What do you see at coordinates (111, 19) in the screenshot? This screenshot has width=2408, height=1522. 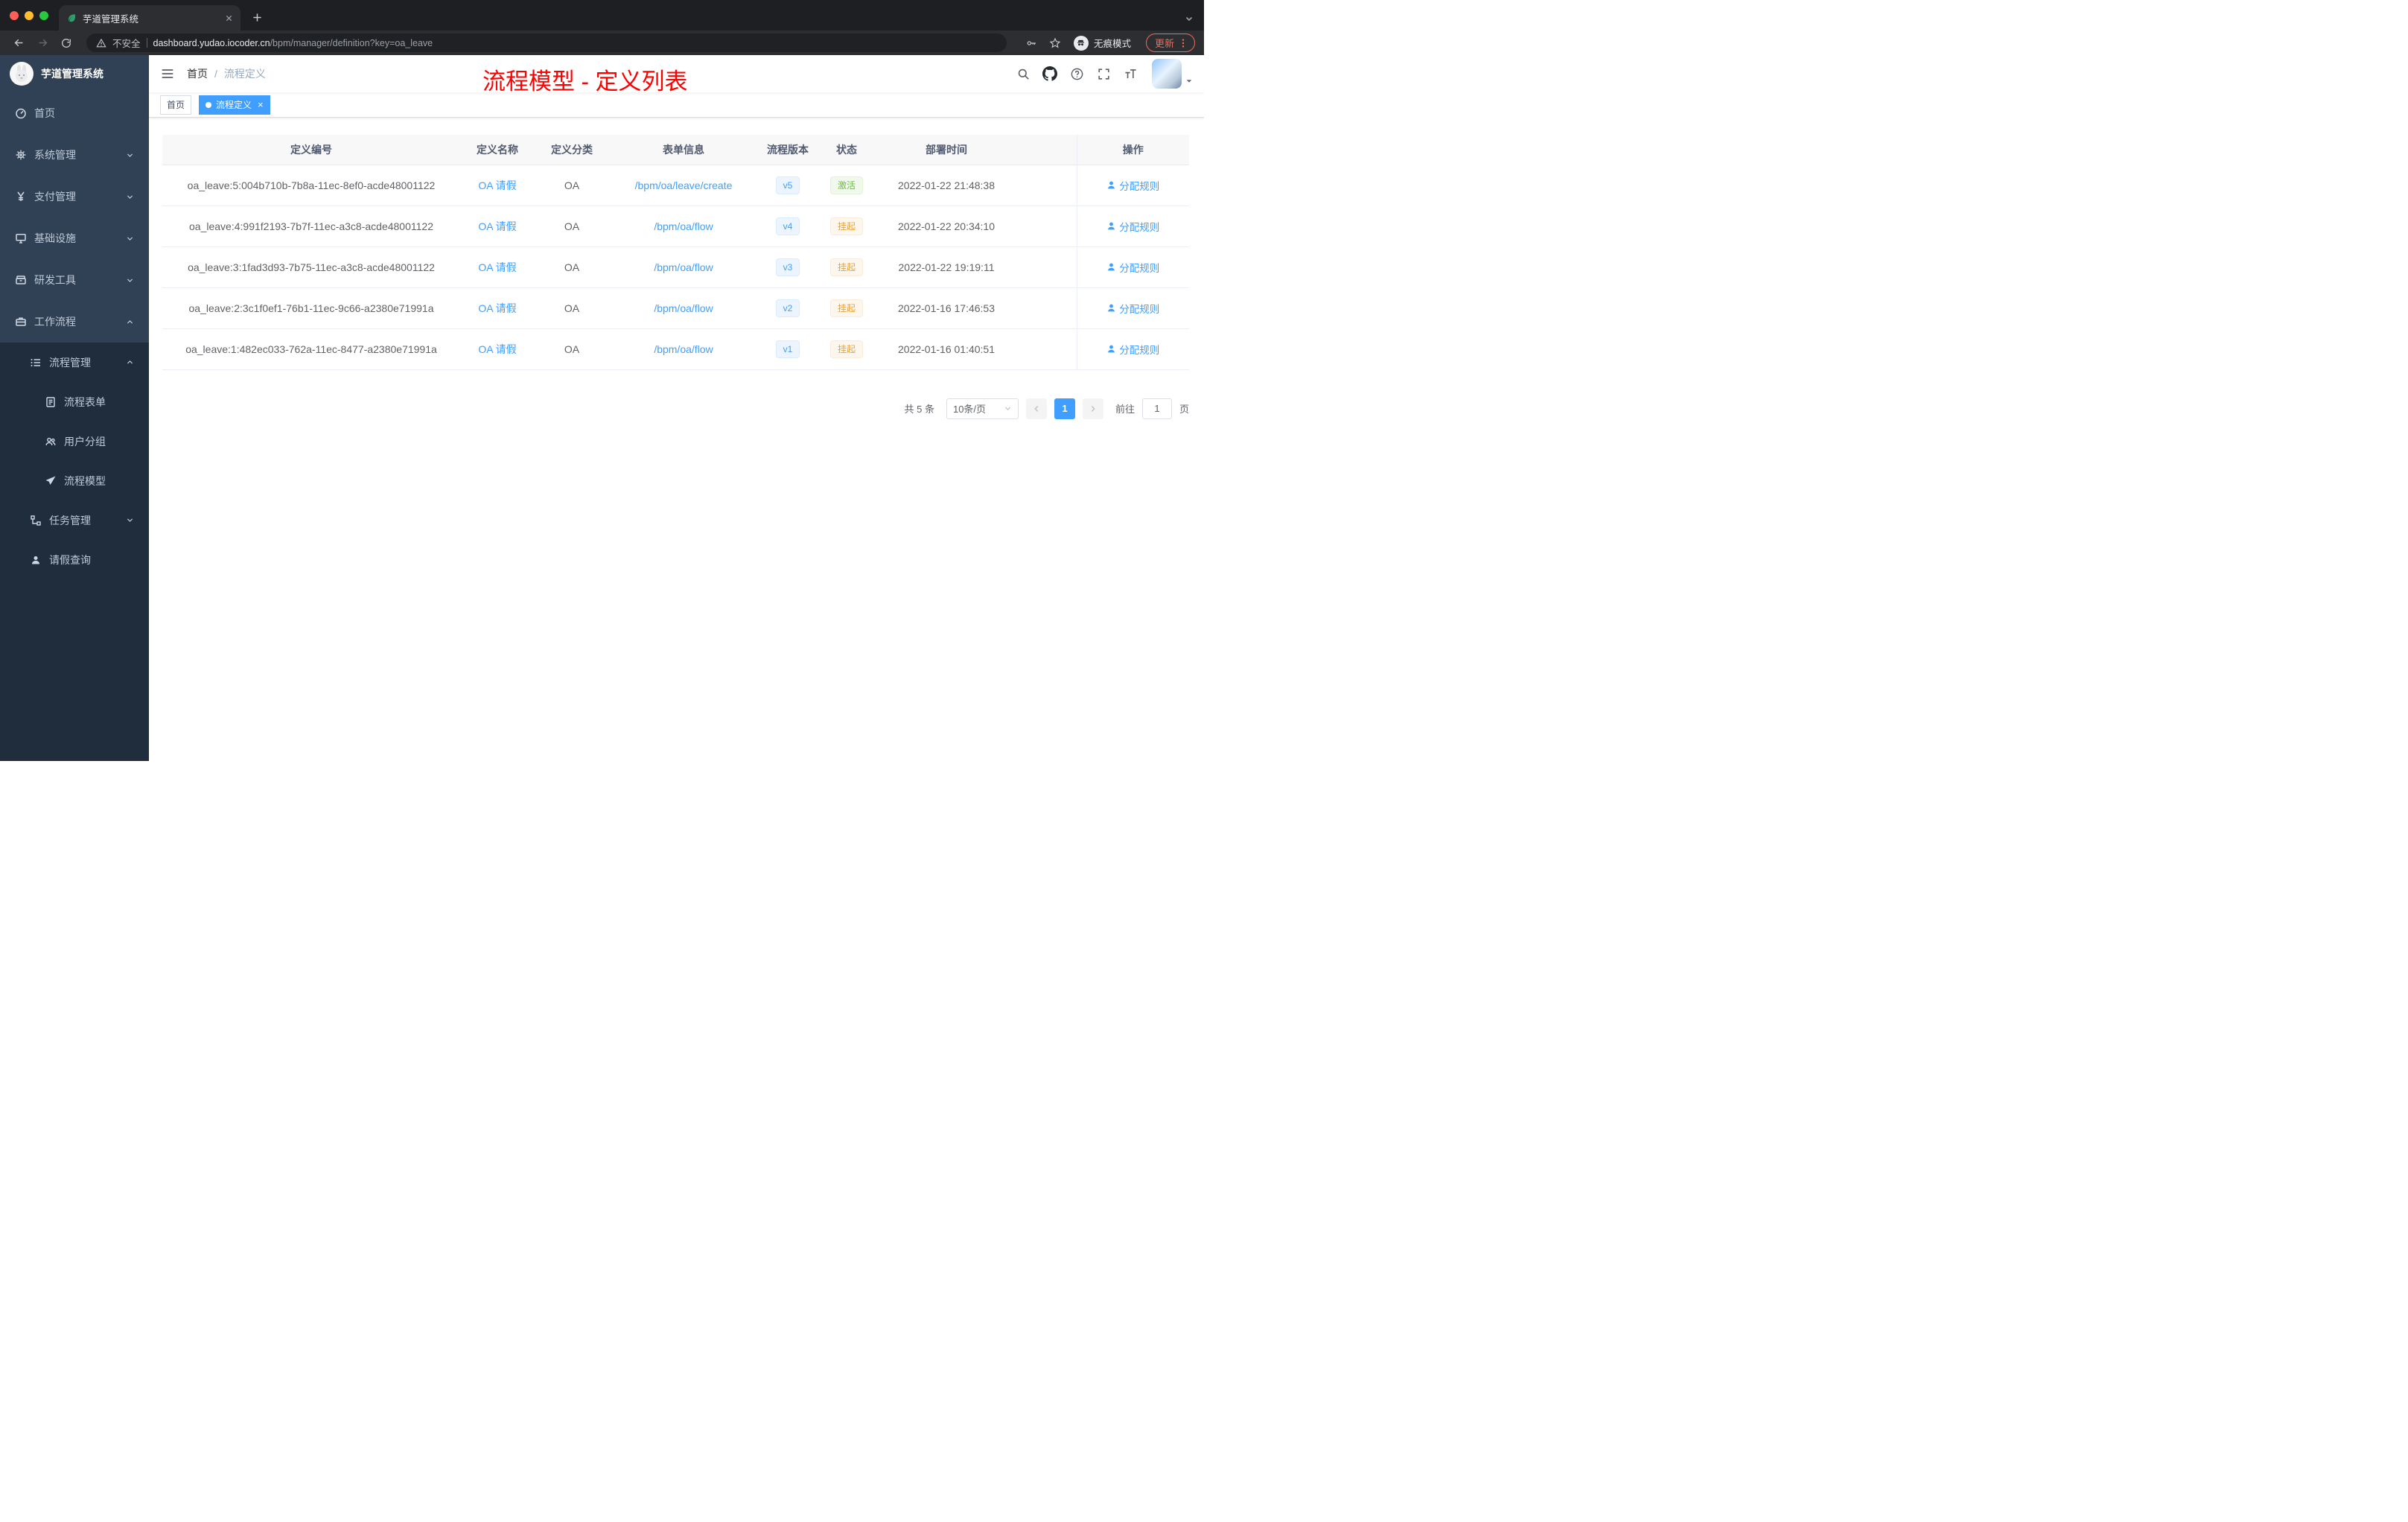 I see `tab-title: 芋道管理系统` at bounding box center [111, 19].